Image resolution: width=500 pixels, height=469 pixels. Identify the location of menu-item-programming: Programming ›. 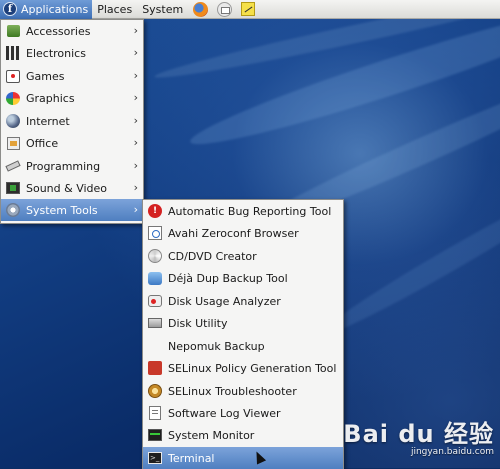
(72, 166).